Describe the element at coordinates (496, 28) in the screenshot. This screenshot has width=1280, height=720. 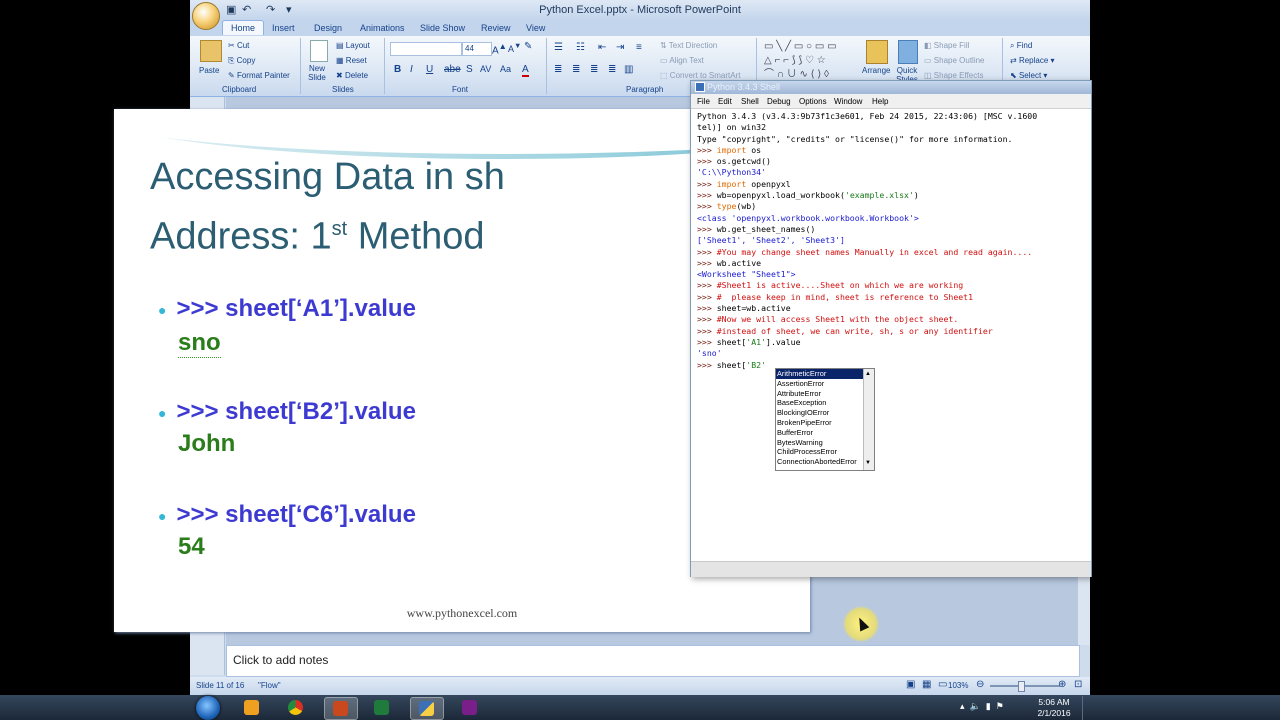
I see `tab-review: Review` at that location.